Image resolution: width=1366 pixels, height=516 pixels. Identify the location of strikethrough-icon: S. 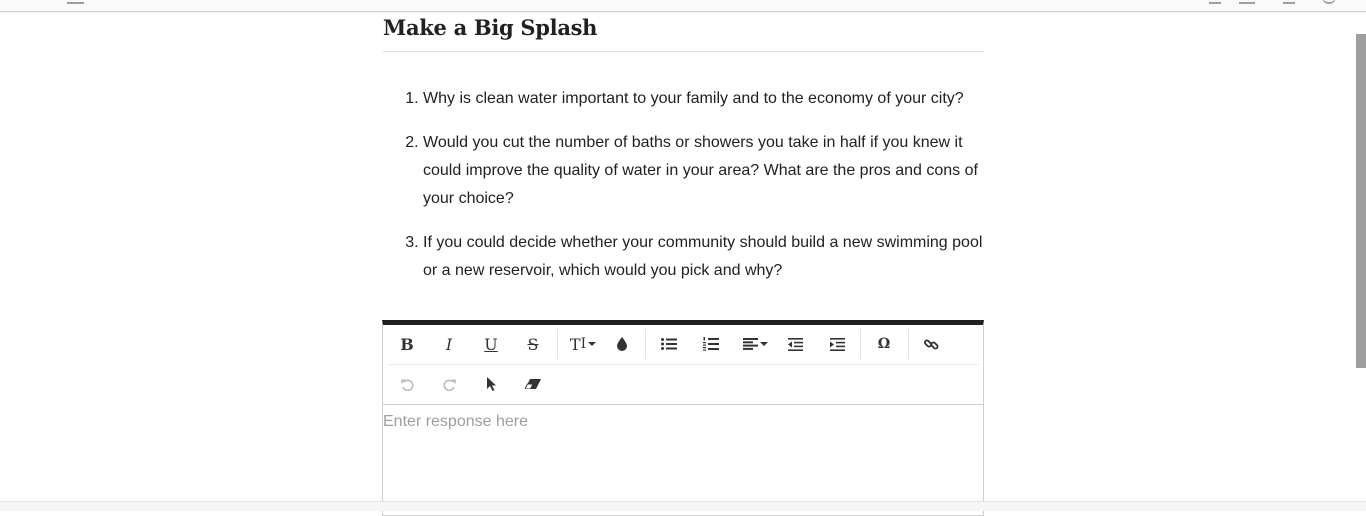
(533, 344).